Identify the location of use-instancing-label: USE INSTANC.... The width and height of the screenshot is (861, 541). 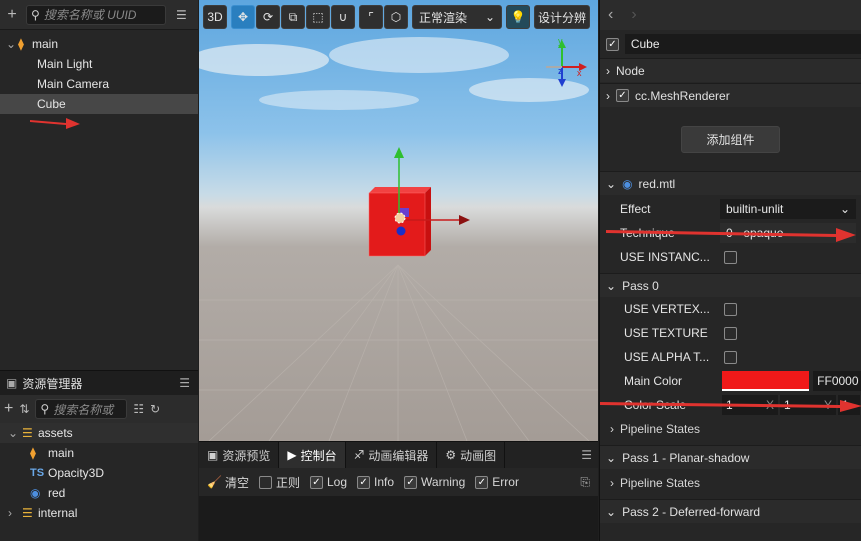
(665, 257).